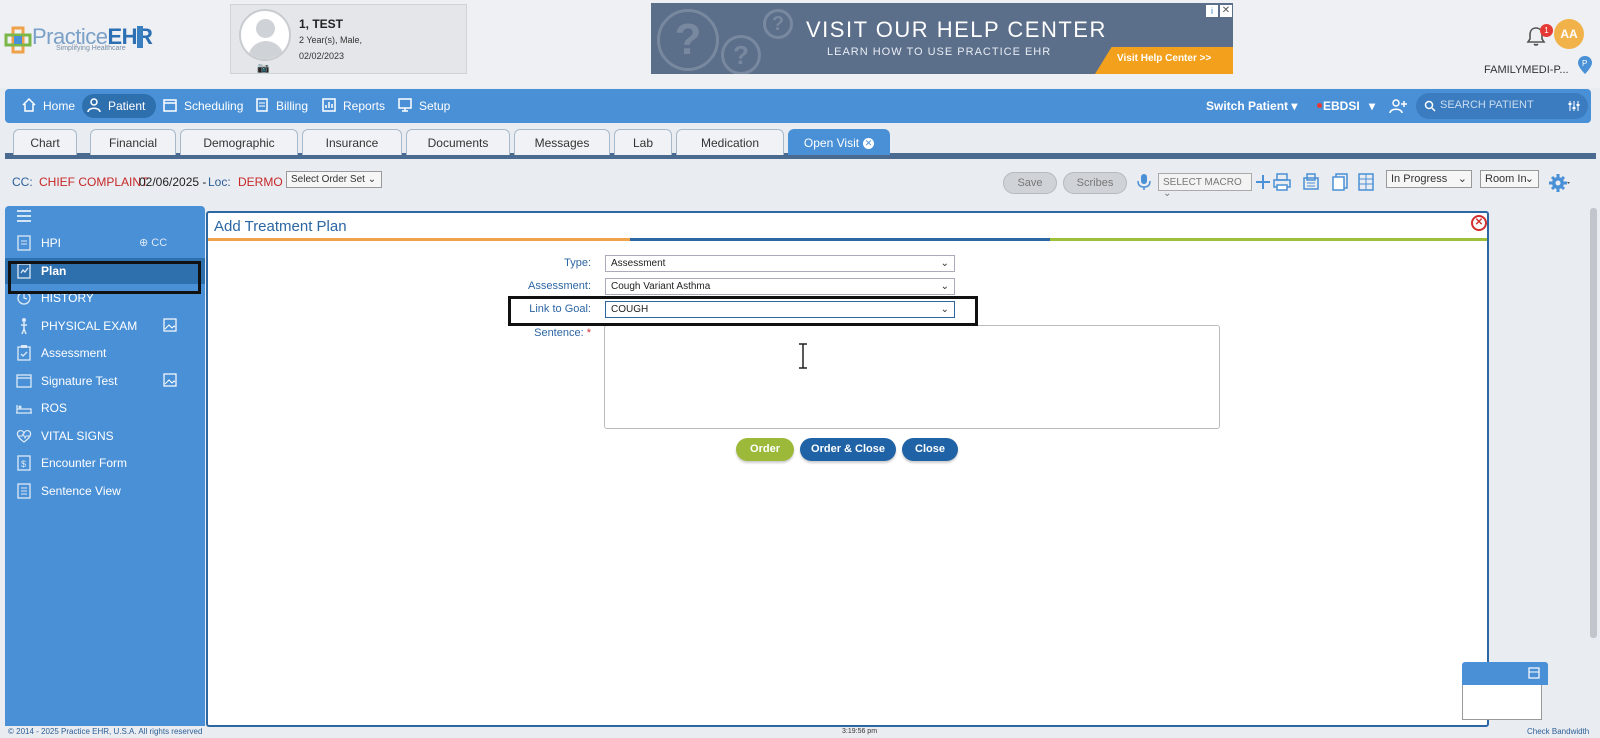  What do you see at coordinates (45, 142) in the screenshot?
I see `tab-chart: Chart` at bounding box center [45, 142].